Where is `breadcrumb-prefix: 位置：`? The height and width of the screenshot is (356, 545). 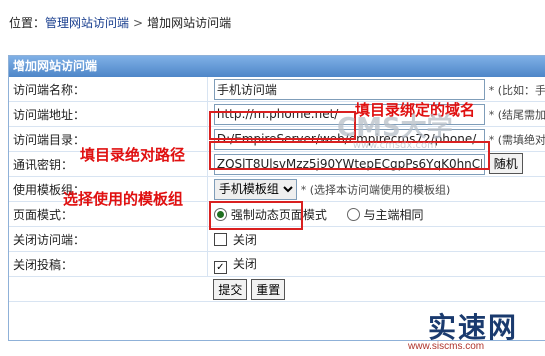
breadcrumb-prefix: 位置： is located at coordinates (27, 23).